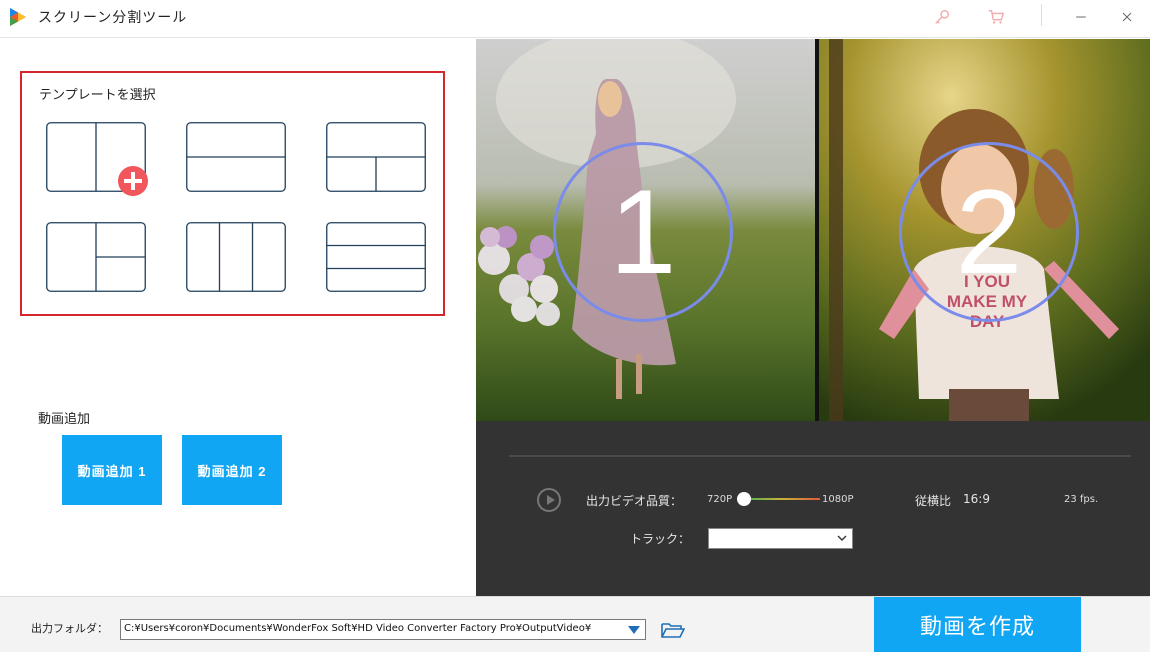 The width and height of the screenshot is (1150, 652). What do you see at coordinates (376, 157) in the screenshot?
I see `template-split-top-bottom-halves` at bounding box center [376, 157].